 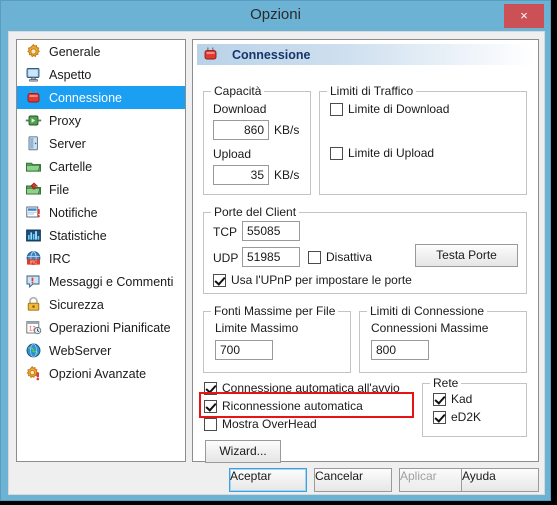 I want to click on udp-port-input, so click(x=271, y=257).